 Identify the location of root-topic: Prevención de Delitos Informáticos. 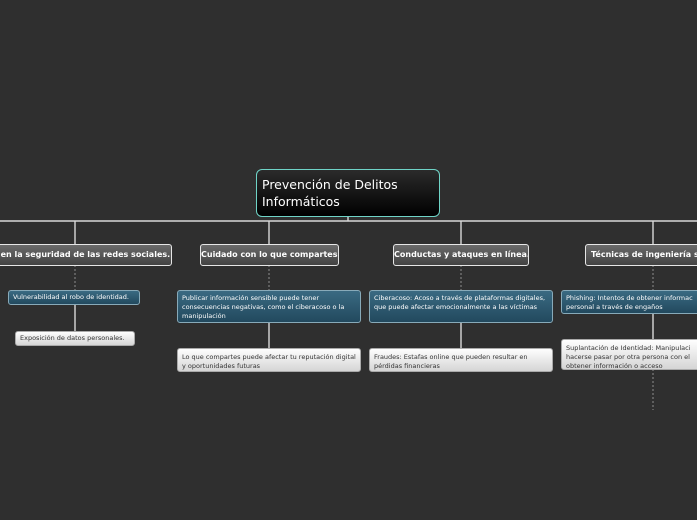
(348, 193).